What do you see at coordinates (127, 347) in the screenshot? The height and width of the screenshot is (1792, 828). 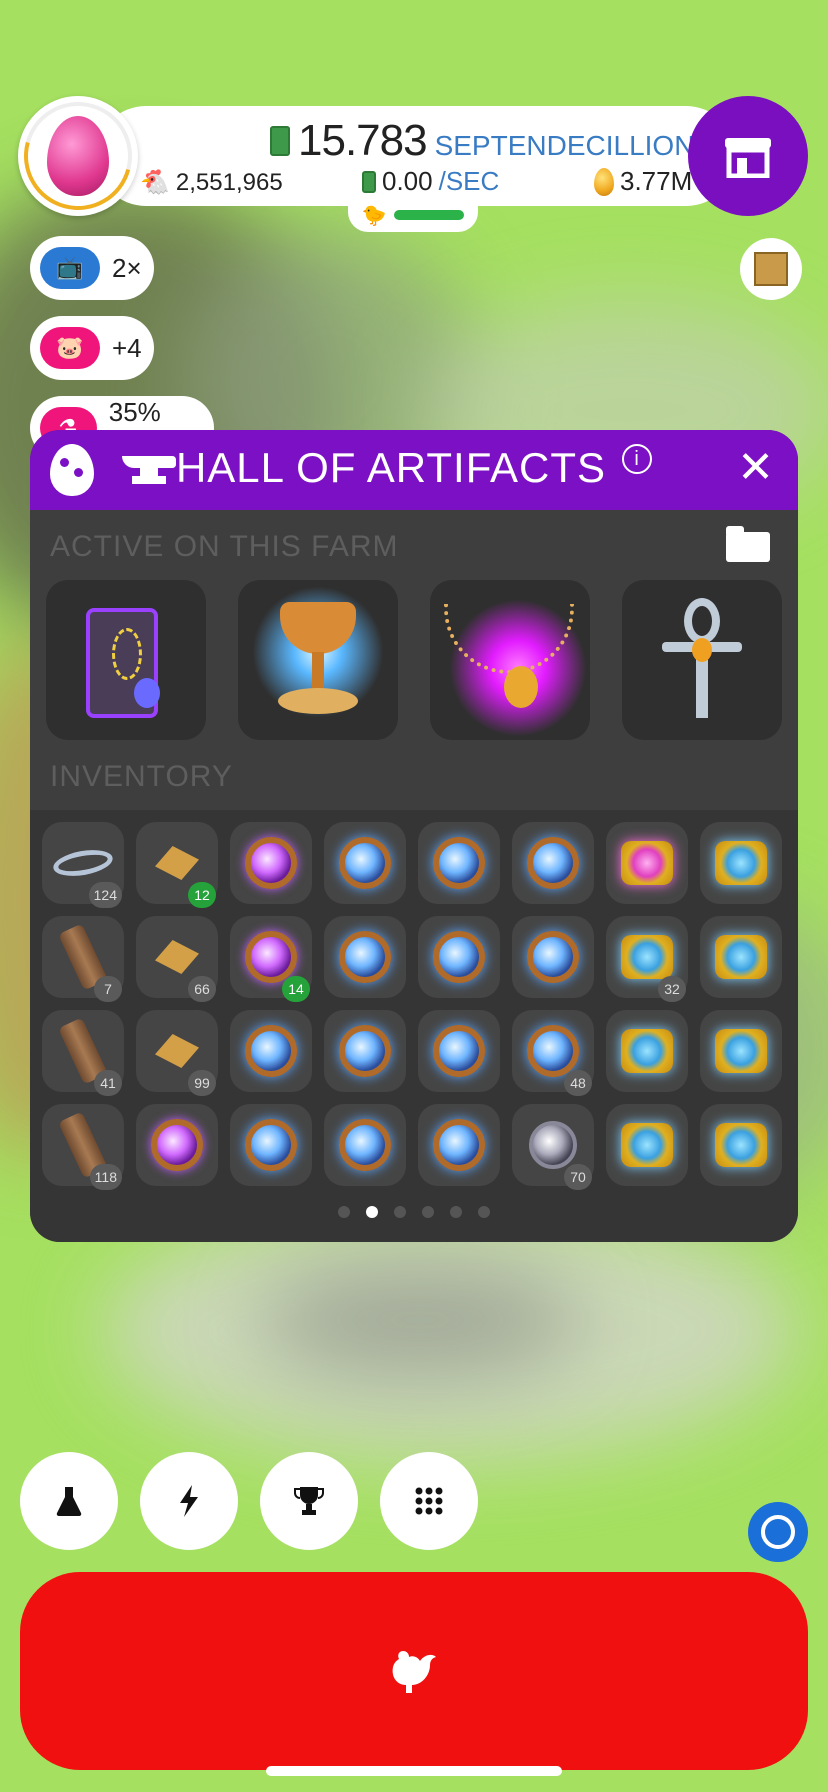 I see `boost-label: +4` at bounding box center [127, 347].